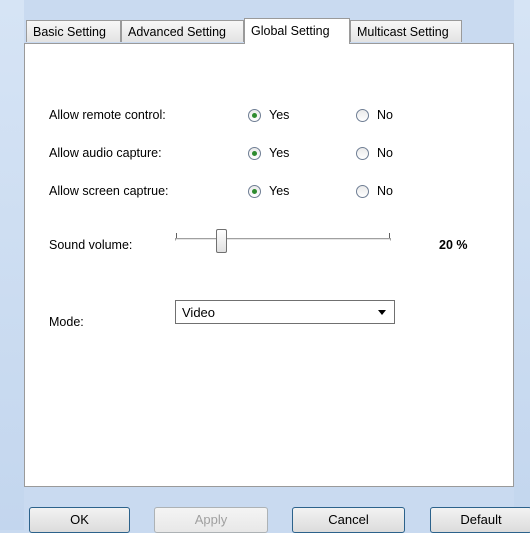 The height and width of the screenshot is (533, 530). I want to click on audio-capture-label: Allow audio capture:, so click(105, 153).